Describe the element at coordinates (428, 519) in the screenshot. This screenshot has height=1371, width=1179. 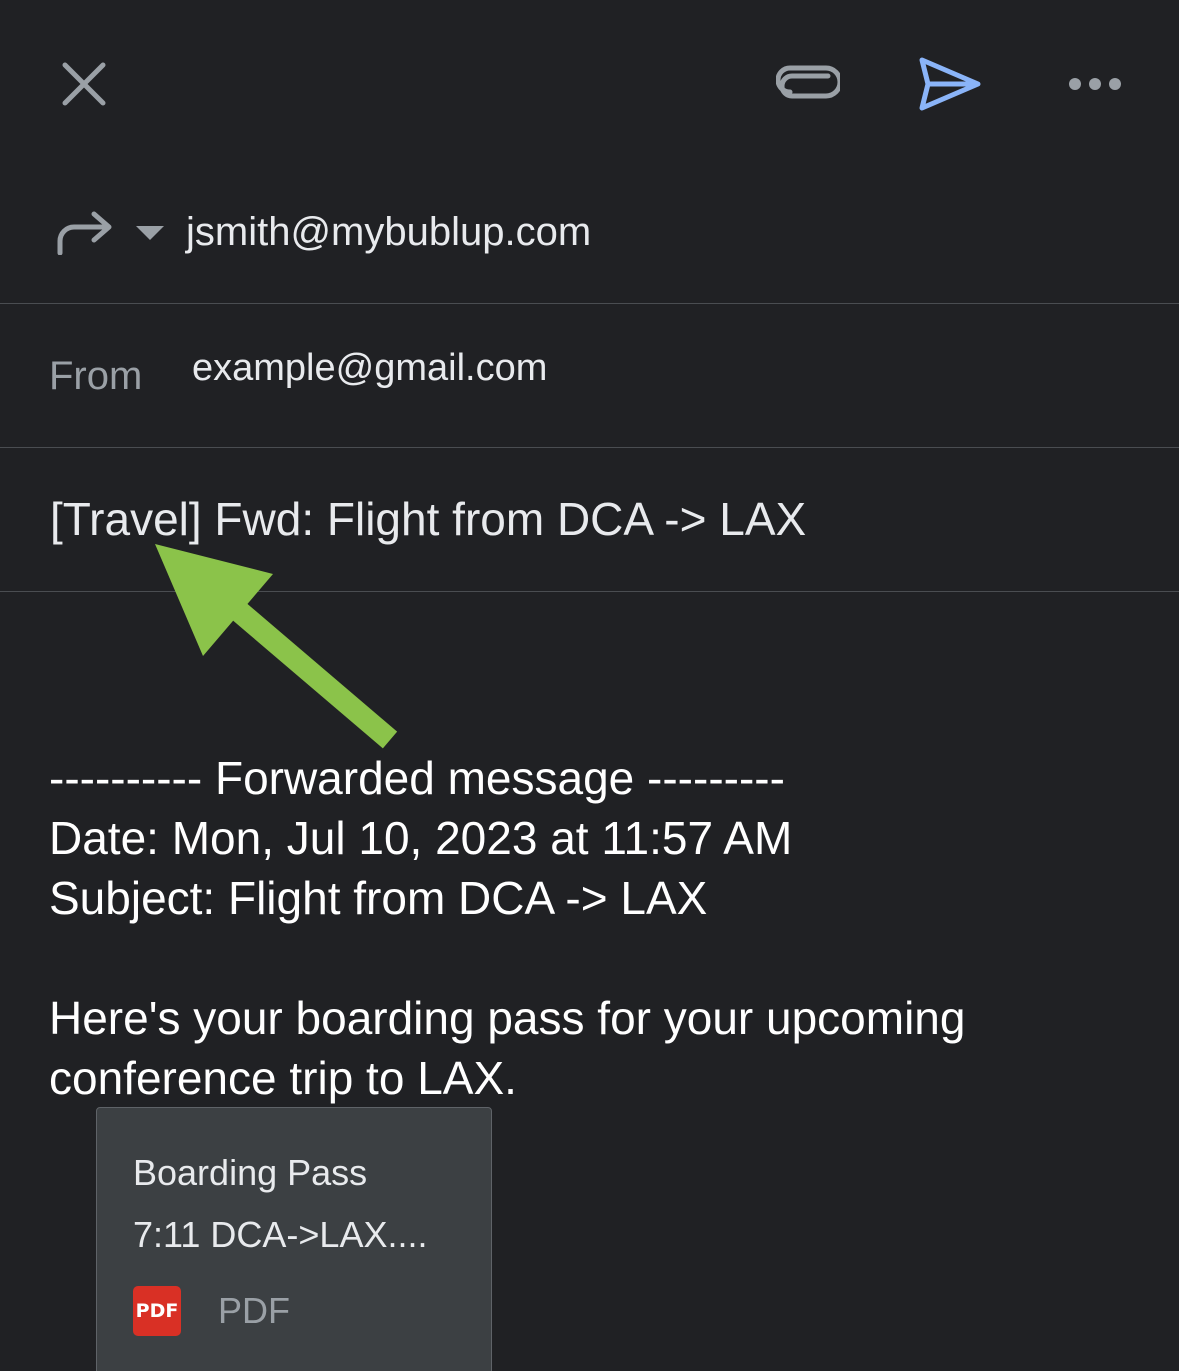
I see `subject-field: [Travel] Fwd: Flight from DCA -> LAX` at that location.